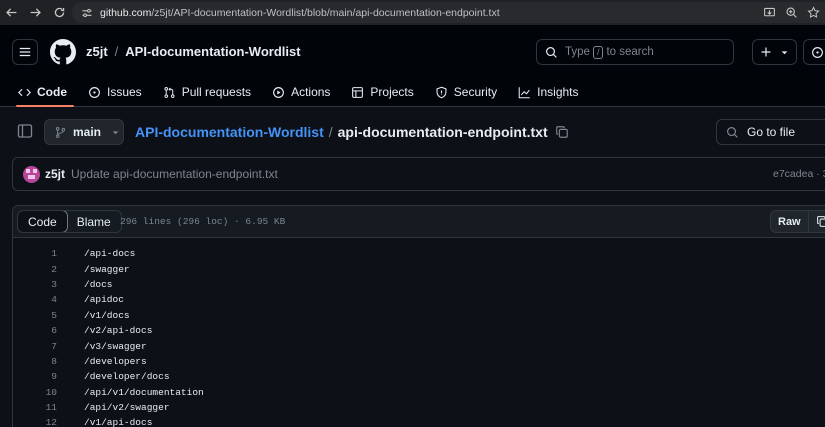 Image resolution: width=825 pixels, height=427 pixels. Describe the element at coordinates (94, 92) in the screenshot. I see `issue-icon` at that location.